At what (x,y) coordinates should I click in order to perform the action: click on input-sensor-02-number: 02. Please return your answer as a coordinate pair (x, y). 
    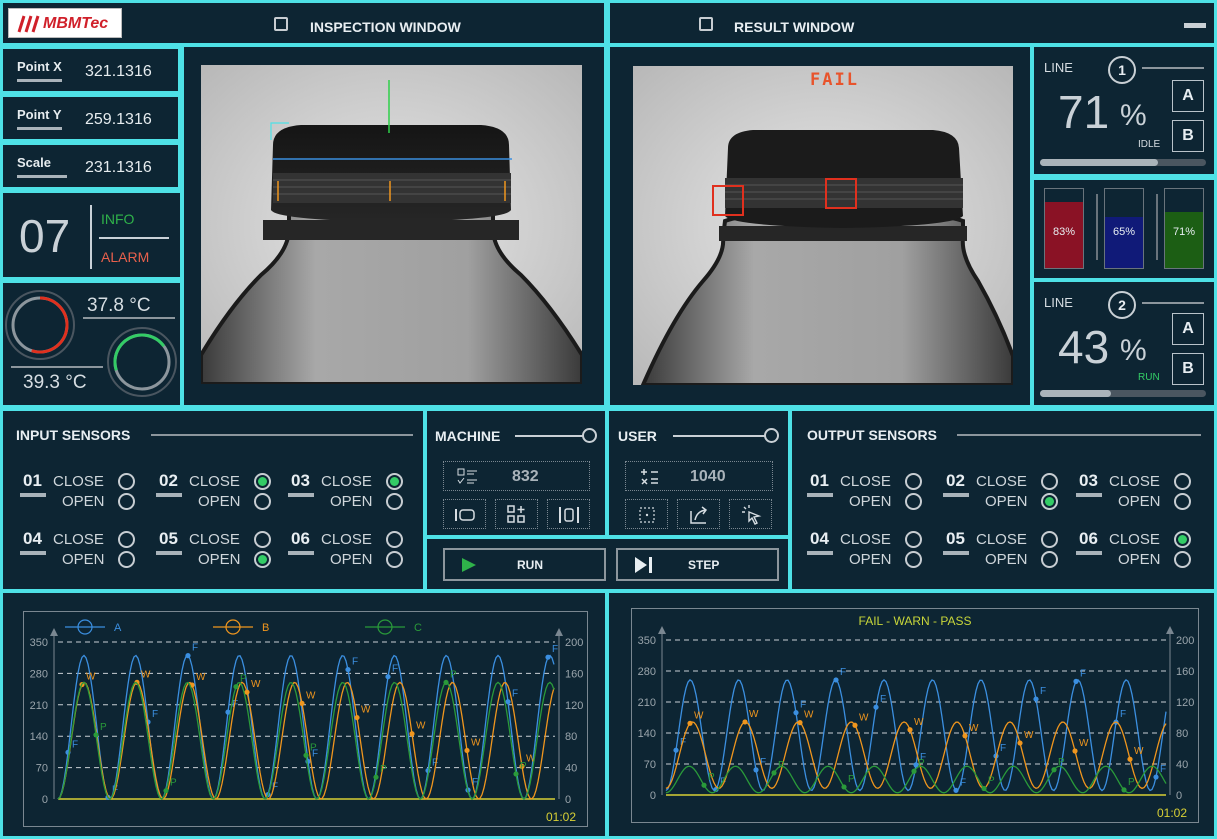
    Looking at the image, I should click on (169, 484).